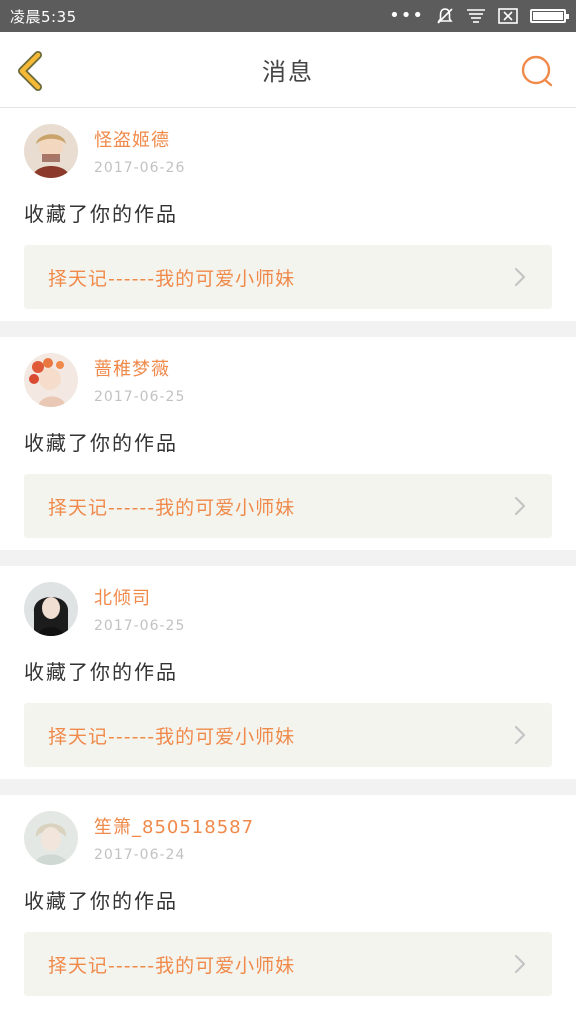  I want to click on status-bar: 凌晨5:35 •••, so click(288, 16).